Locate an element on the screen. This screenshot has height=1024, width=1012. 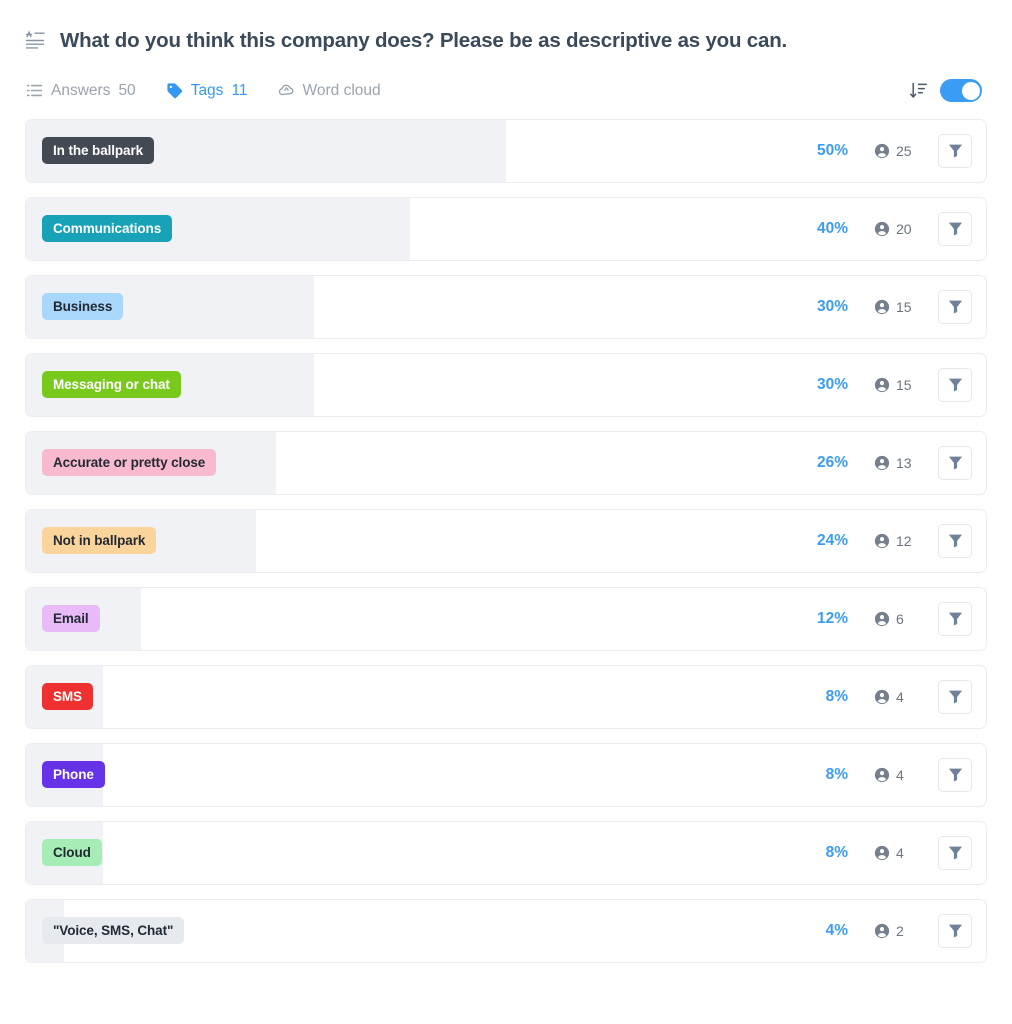
tag-chip: Business is located at coordinates (83, 307).